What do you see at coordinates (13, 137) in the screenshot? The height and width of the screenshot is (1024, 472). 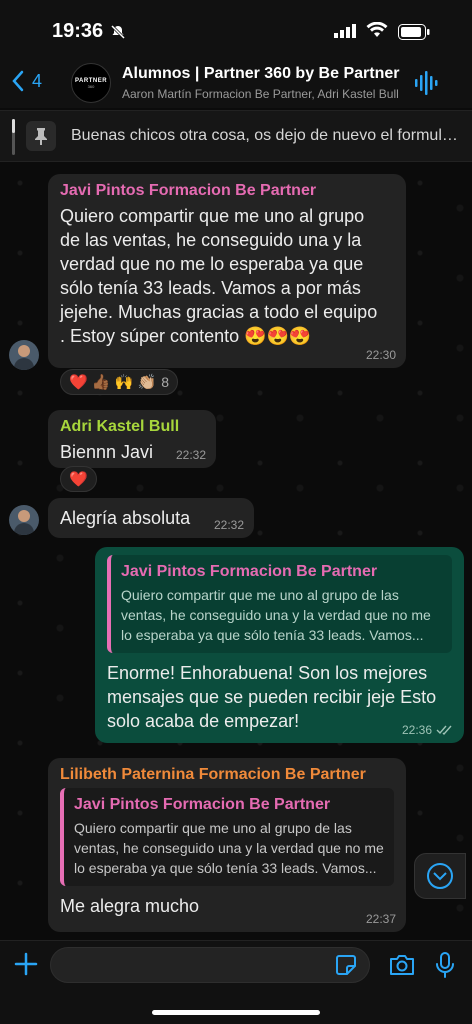 I see `pinned-indicator` at bounding box center [13, 137].